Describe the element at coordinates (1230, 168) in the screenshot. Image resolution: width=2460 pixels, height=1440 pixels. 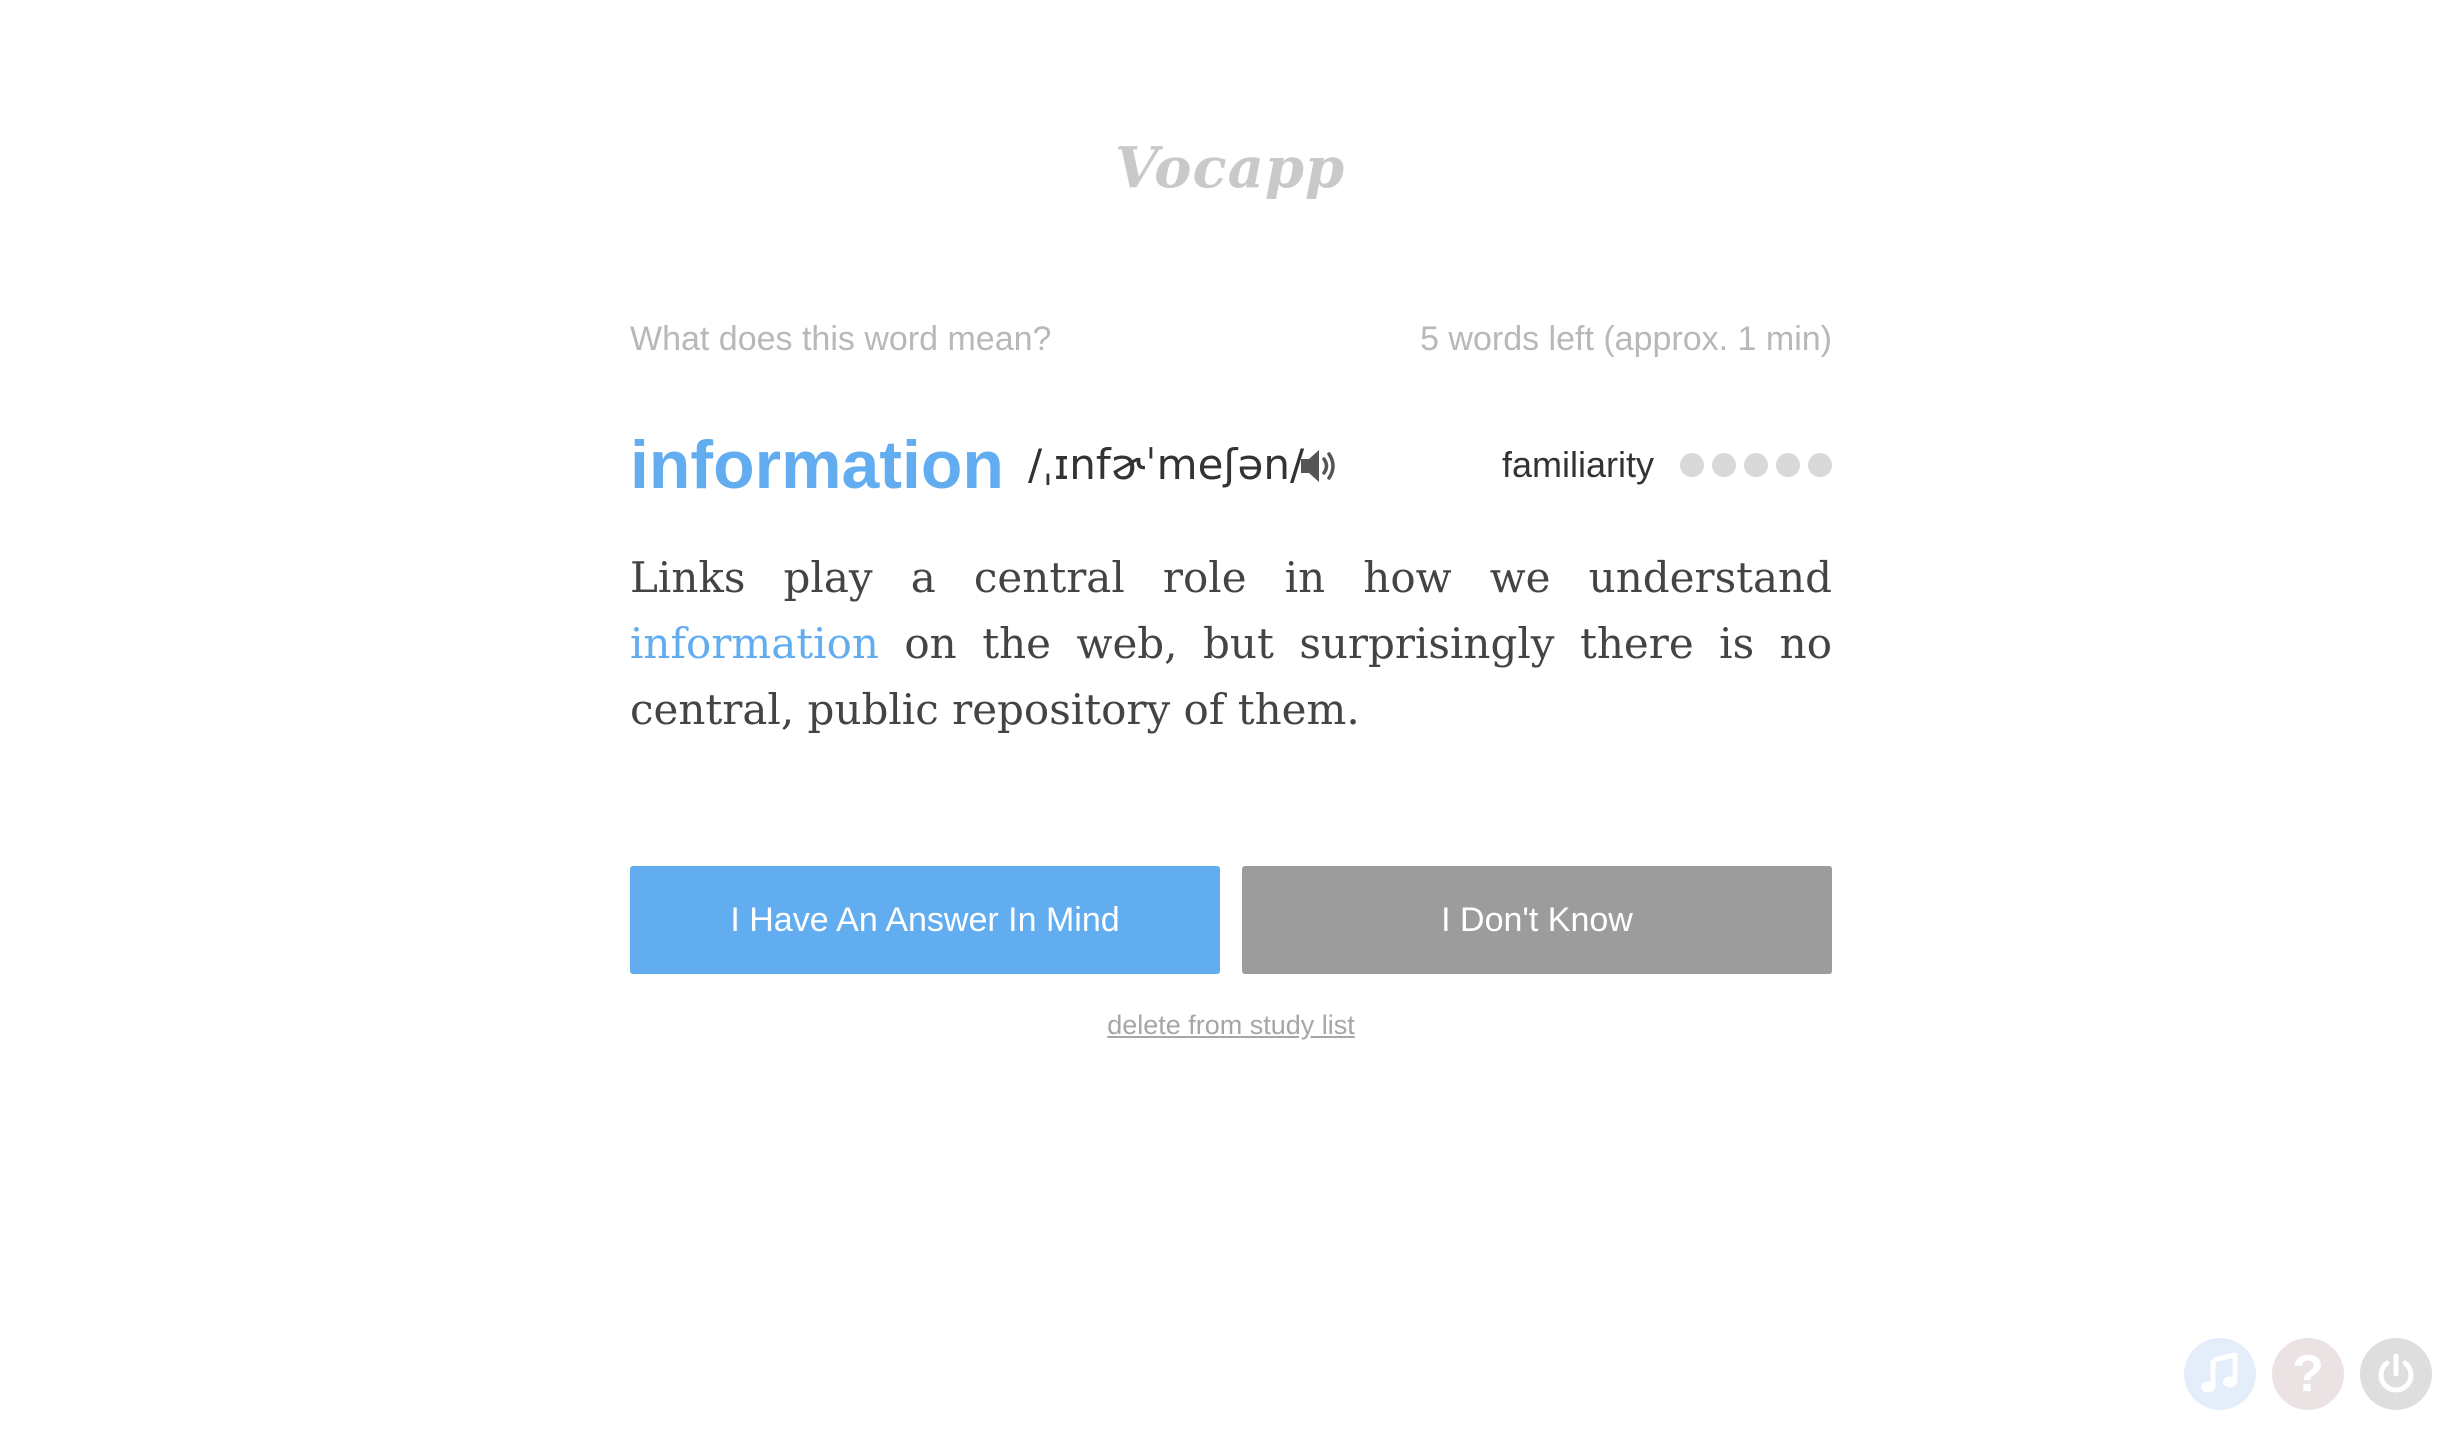
I see `app-logo: Vocapp` at that location.